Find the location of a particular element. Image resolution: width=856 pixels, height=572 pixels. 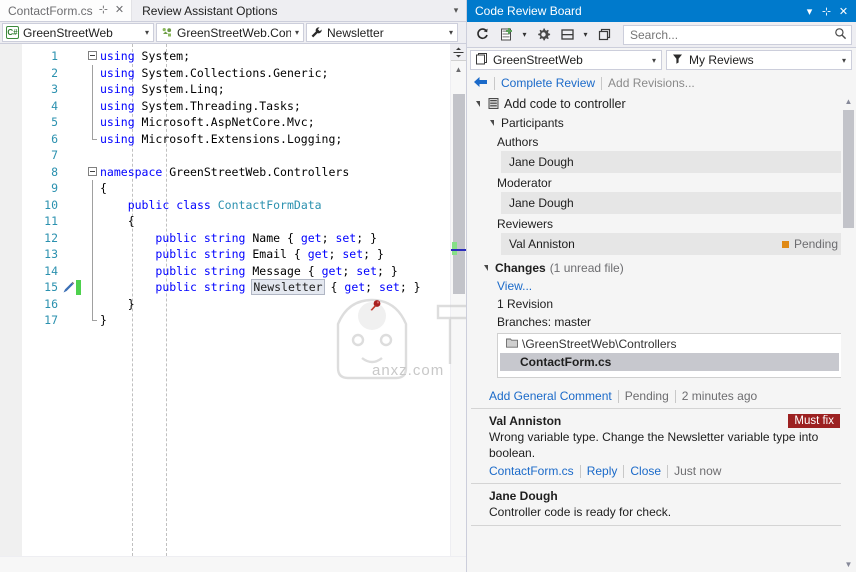

panel-toolbar: ▾ ▾ is located at coordinates (661, 35).